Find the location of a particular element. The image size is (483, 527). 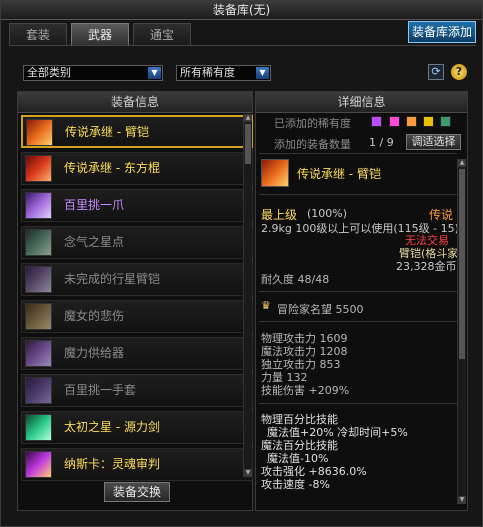

list-item: 纳斯卡：灵魂审判 is located at coordinates (137, 464).